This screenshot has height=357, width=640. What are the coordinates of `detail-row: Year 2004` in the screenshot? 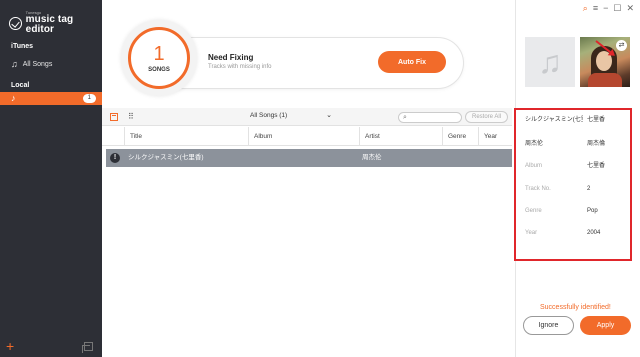 It's located at (577, 233).